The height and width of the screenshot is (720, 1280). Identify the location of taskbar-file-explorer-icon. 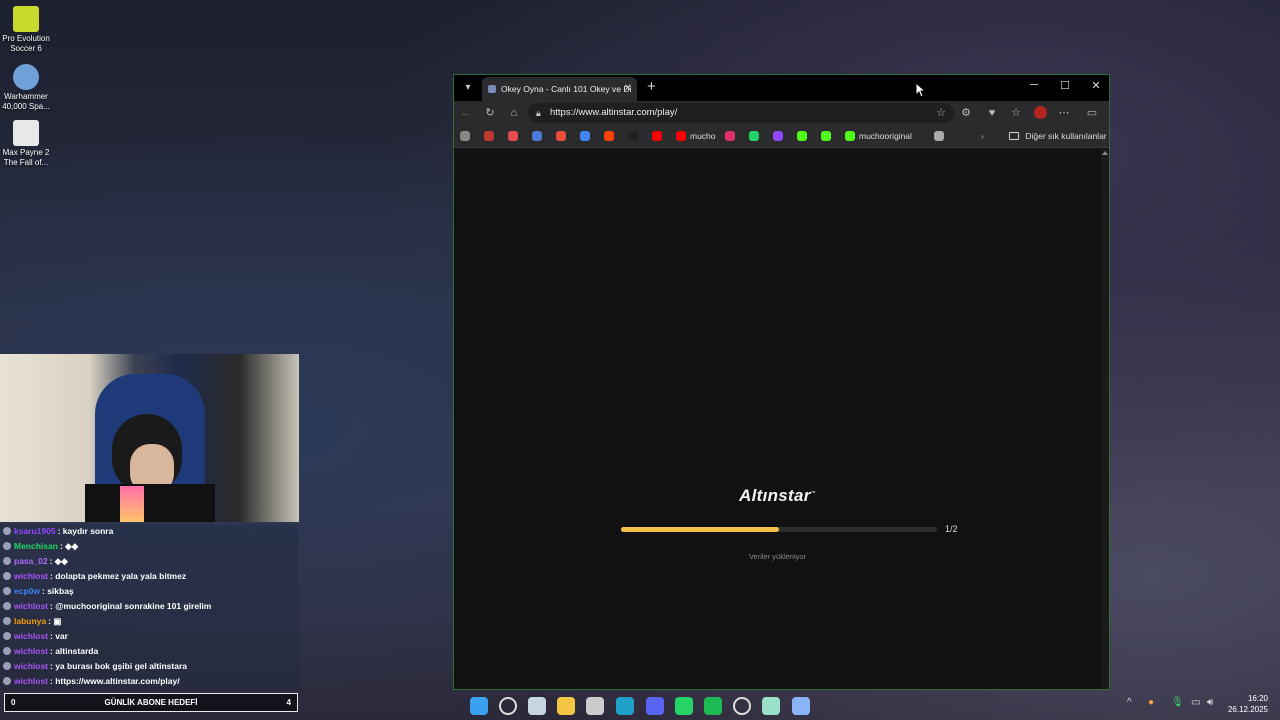
(566, 706).